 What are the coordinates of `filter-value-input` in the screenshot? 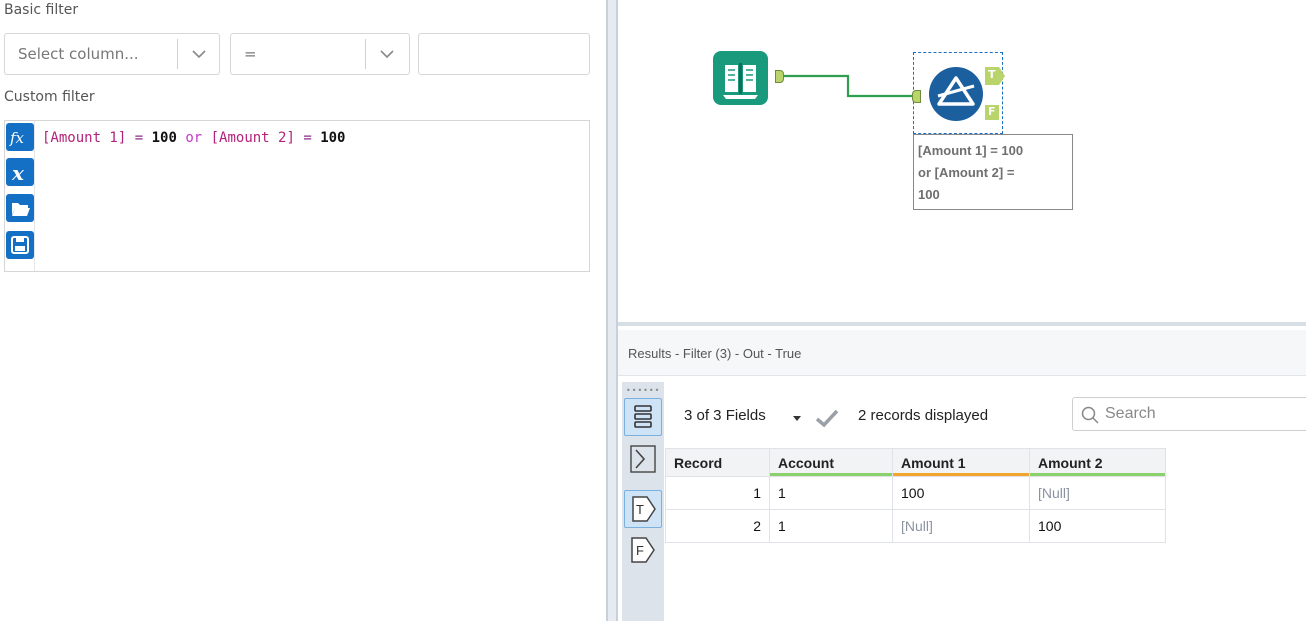 It's located at (504, 54).